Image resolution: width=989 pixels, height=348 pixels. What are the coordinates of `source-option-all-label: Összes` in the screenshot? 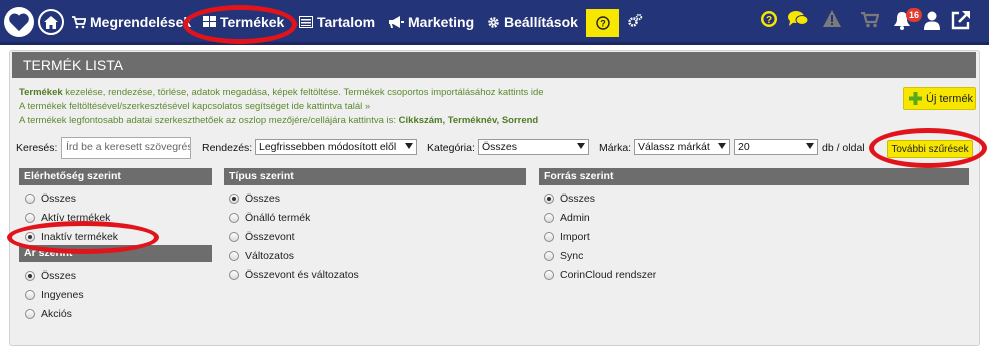 It's located at (578, 199).